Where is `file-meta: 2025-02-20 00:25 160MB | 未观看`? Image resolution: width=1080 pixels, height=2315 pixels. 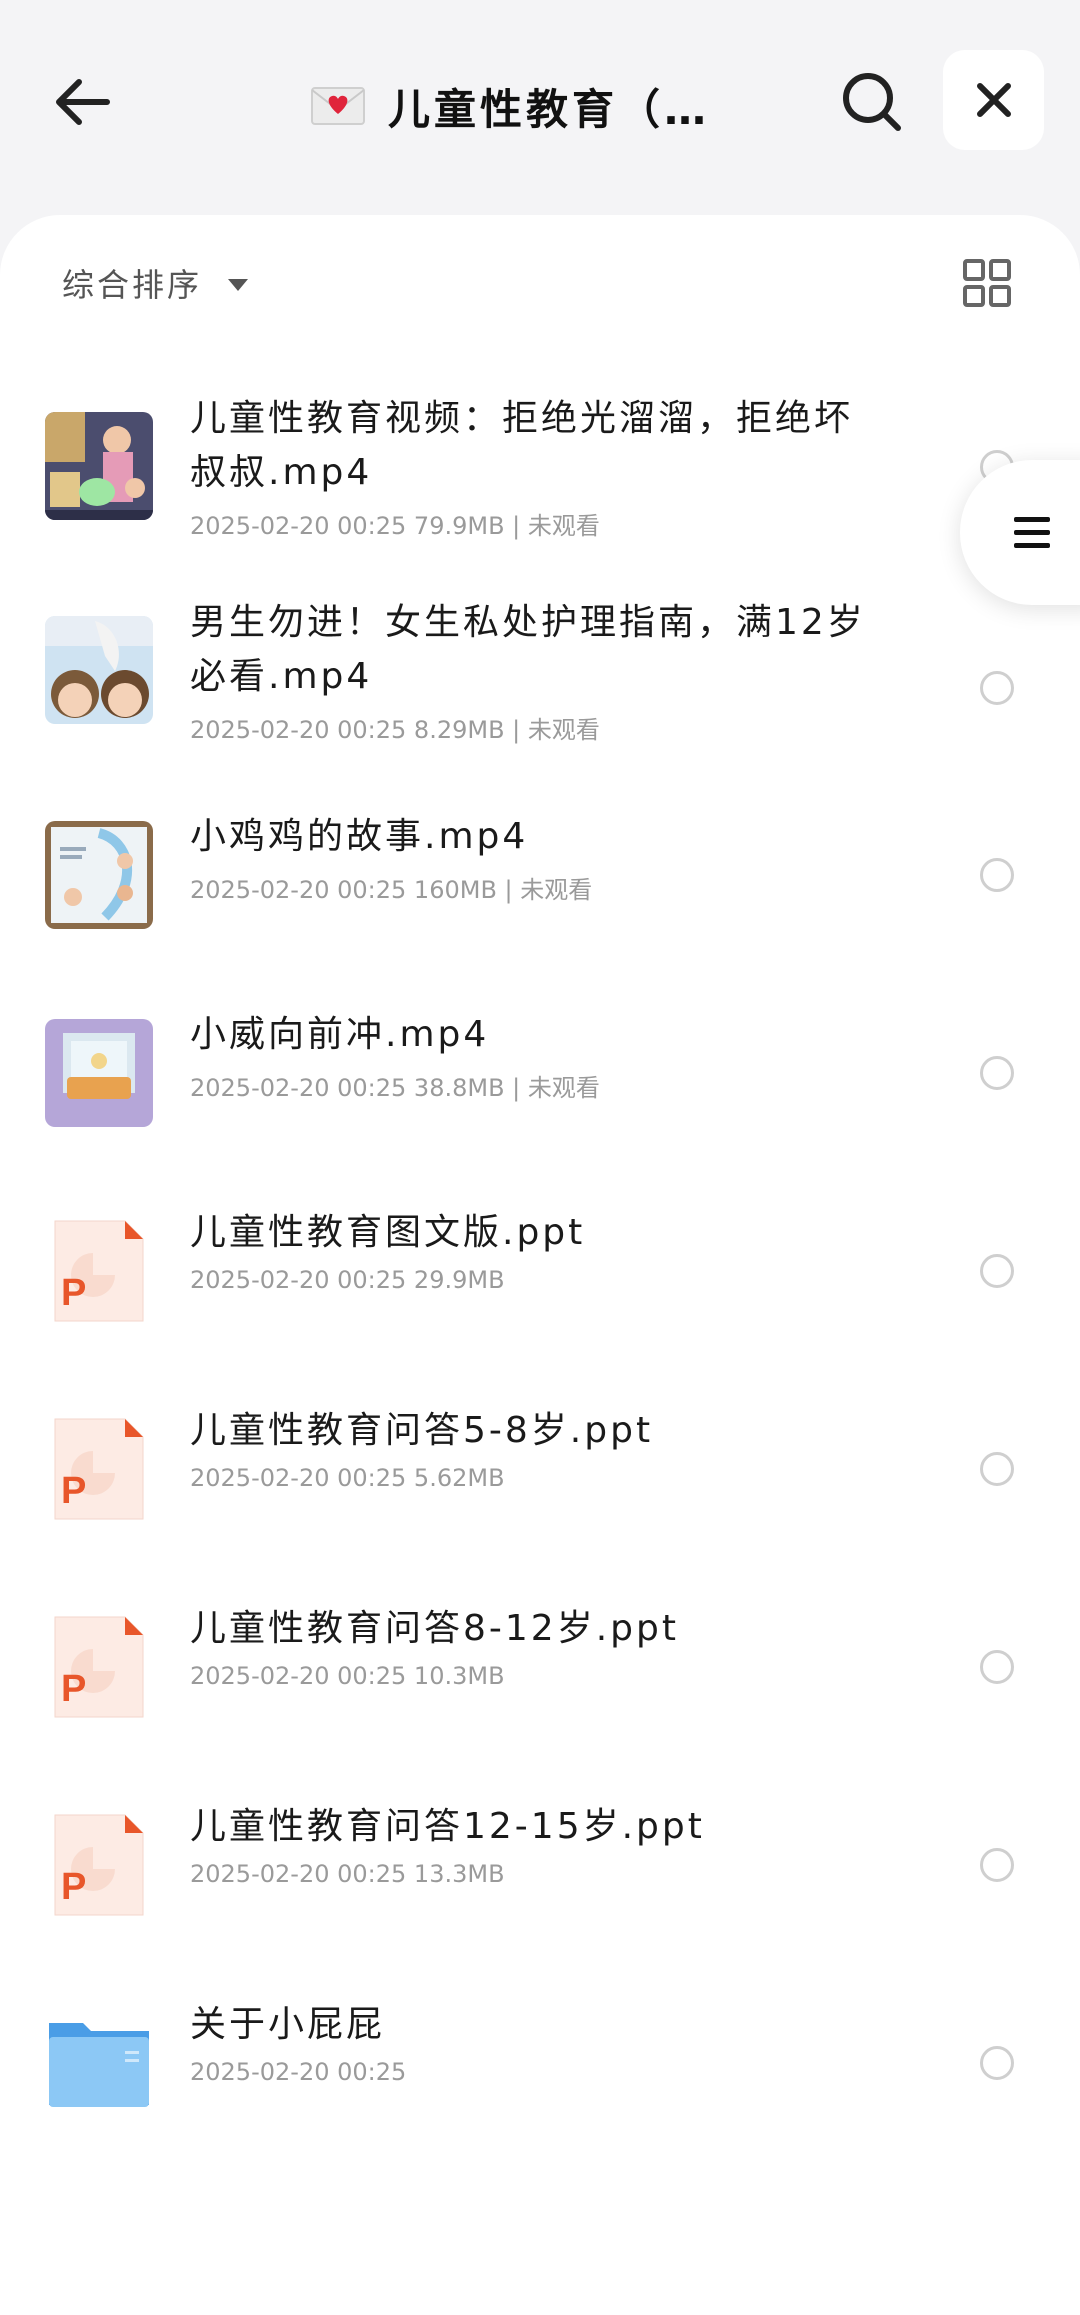 file-meta: 2025-02-20 00:25 160MB | 未观看 is located at coordinates (391, 890).